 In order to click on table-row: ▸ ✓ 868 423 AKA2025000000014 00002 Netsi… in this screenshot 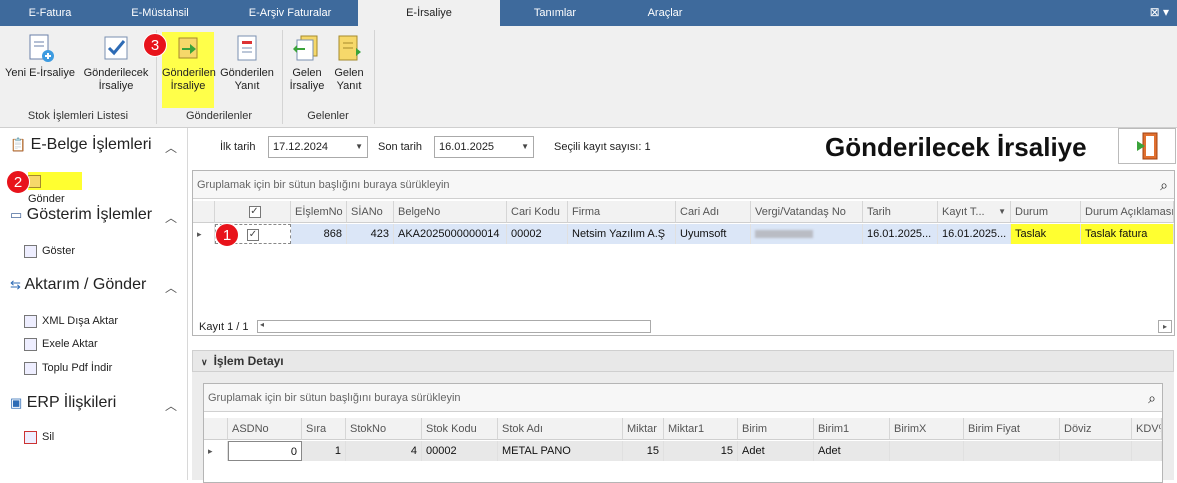, I will do `click(683, 234)`.